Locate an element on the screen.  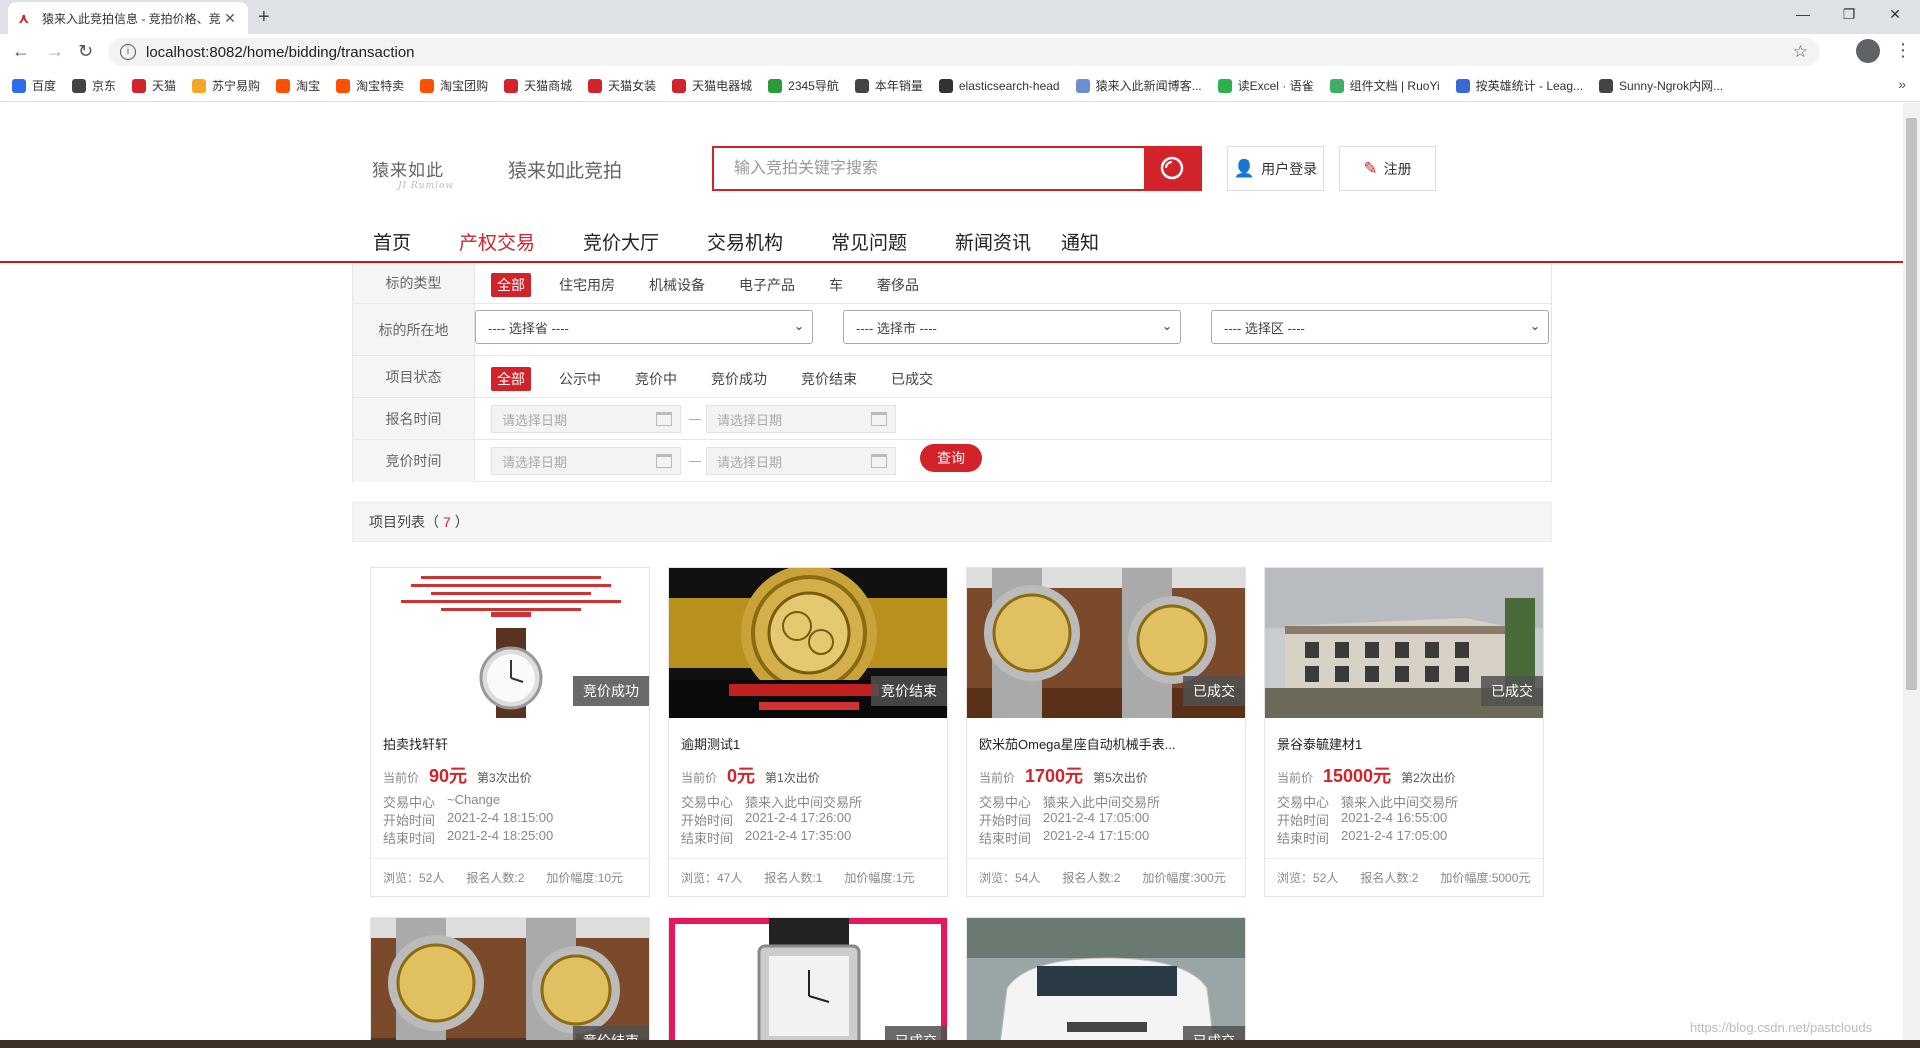
bookmark-item: 天猫 is located at coordinates (154, 85).